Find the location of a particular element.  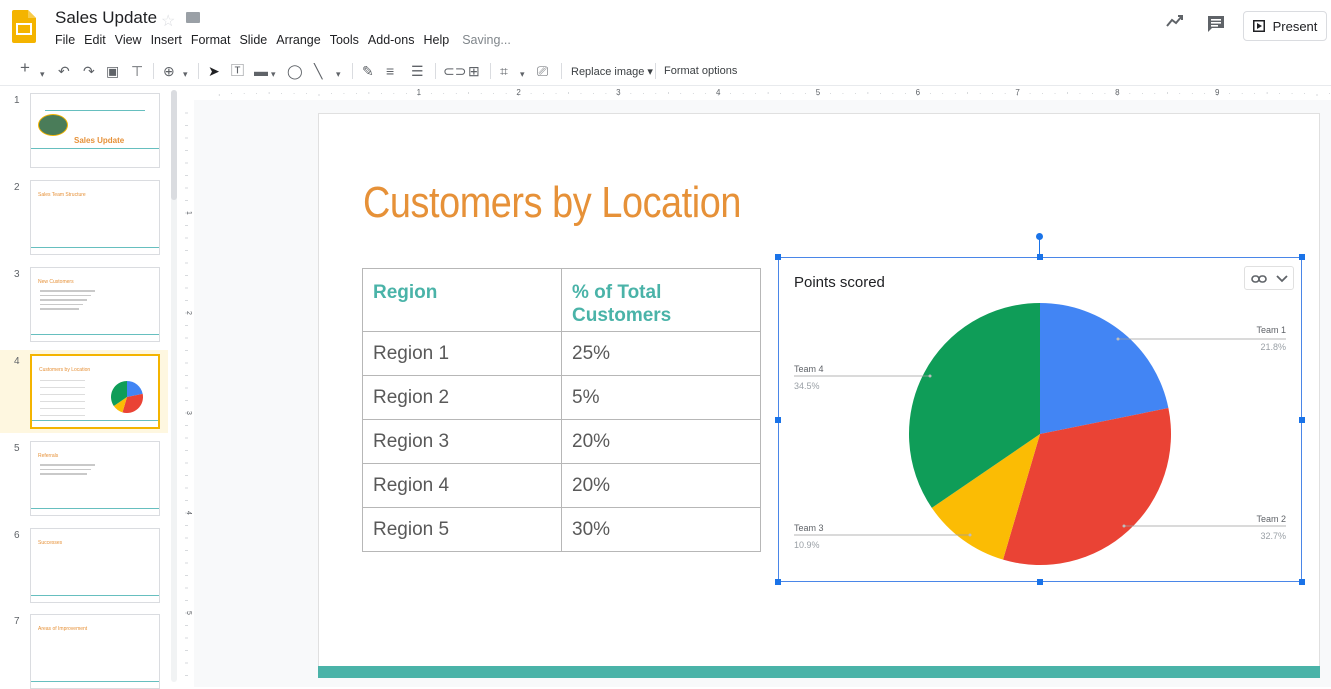

shape-icon: ◯ is located at coordinates (295, 71).